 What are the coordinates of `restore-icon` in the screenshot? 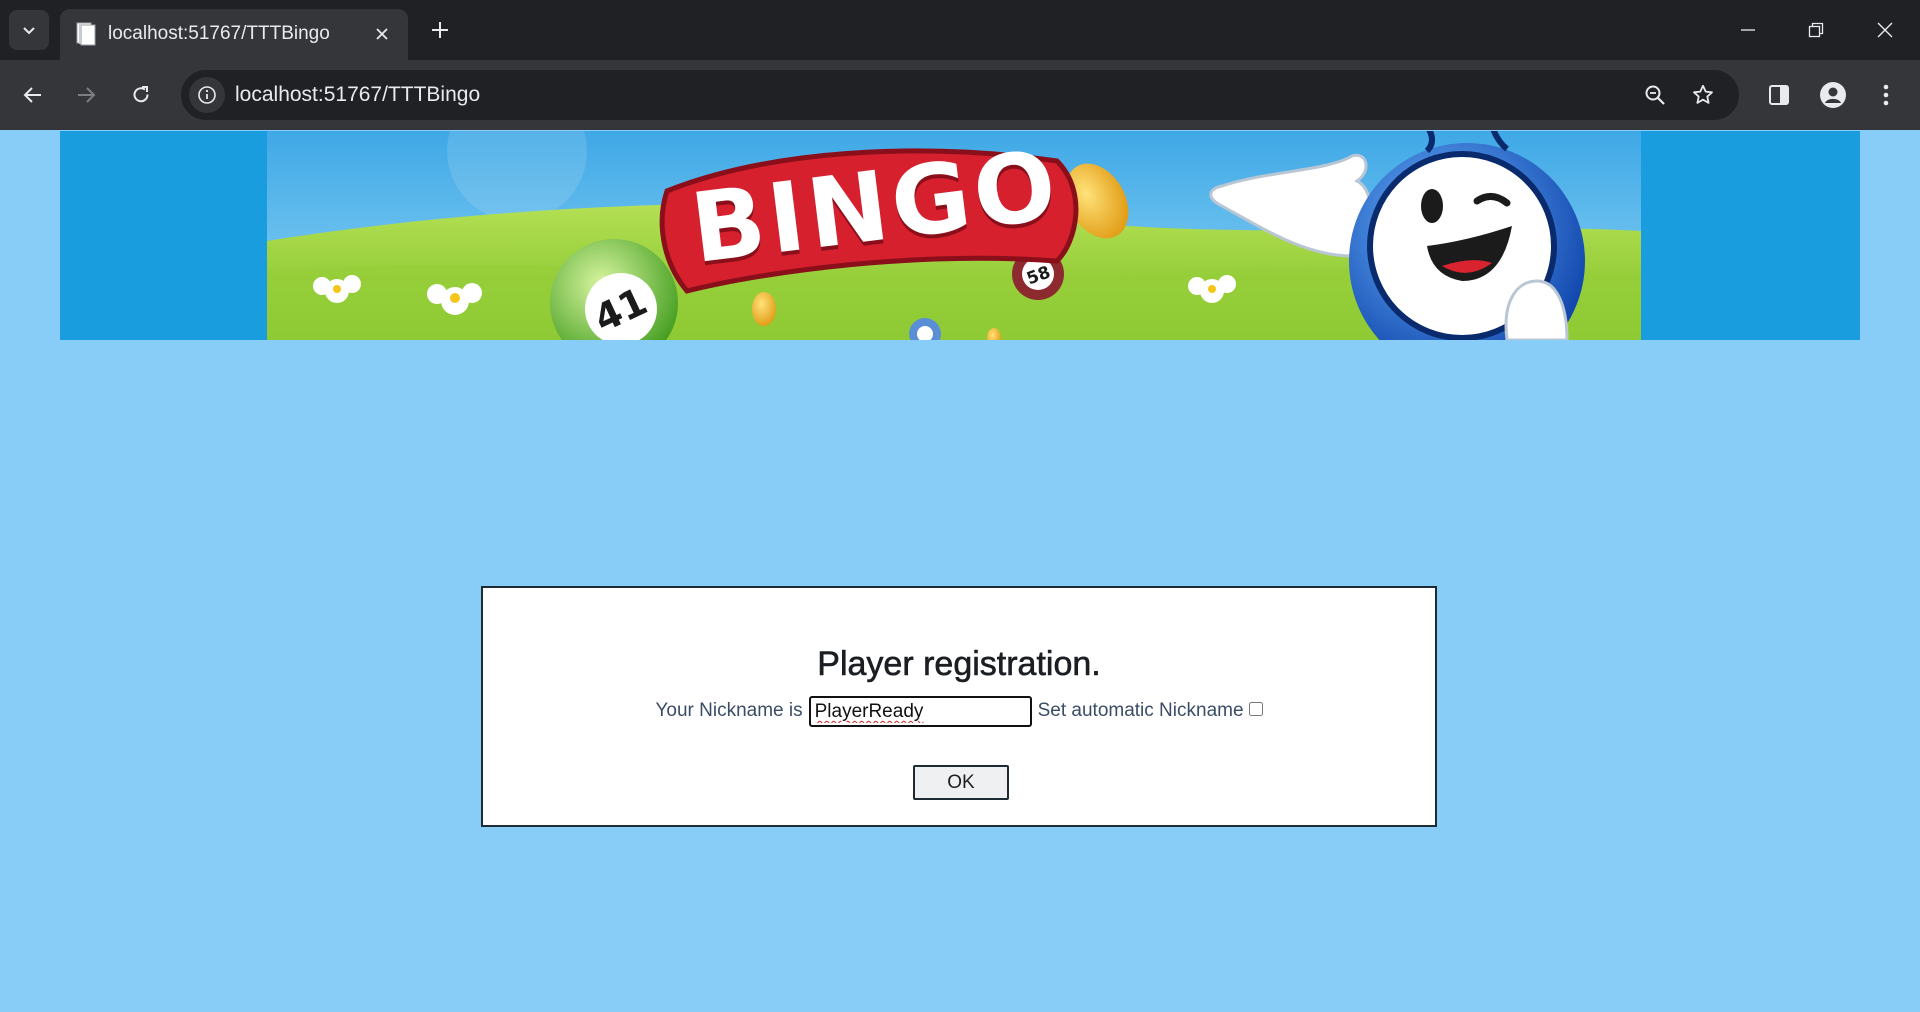 It's located at (1816, 30).